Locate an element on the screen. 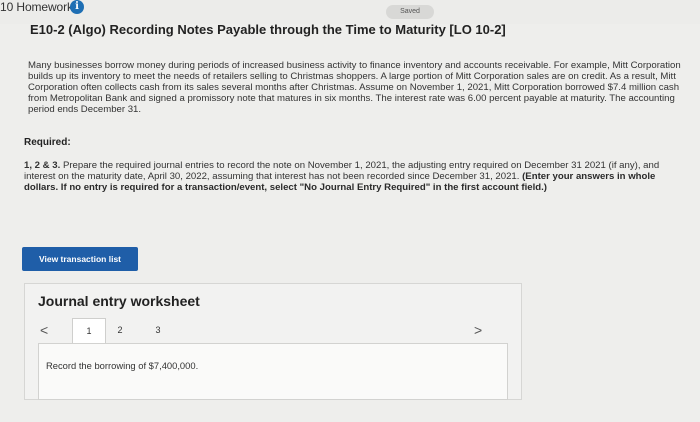  info-icon: i is located at coordinates (77, 7).